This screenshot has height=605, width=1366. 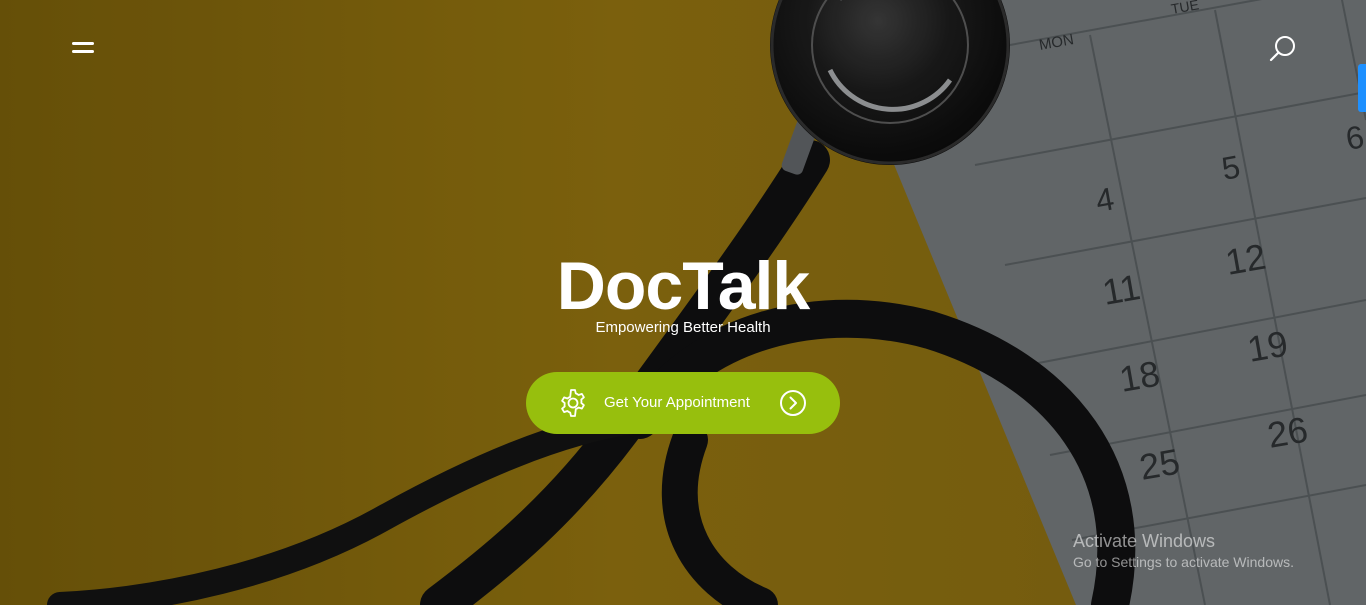 What do you see at coordinates (683, 286) in the screenshot?
I see `brand-title: DocTalk` at bounding box center [683, 286].